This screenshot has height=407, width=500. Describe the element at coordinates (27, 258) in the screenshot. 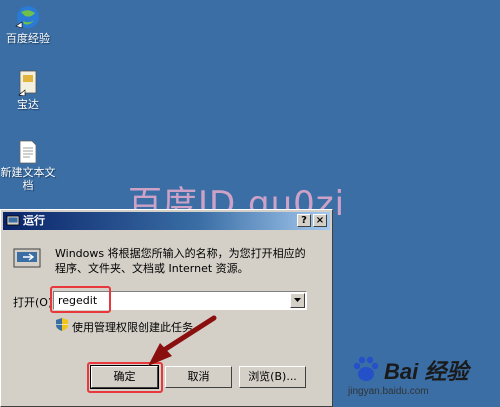

I see `run-program-icon` at that location.